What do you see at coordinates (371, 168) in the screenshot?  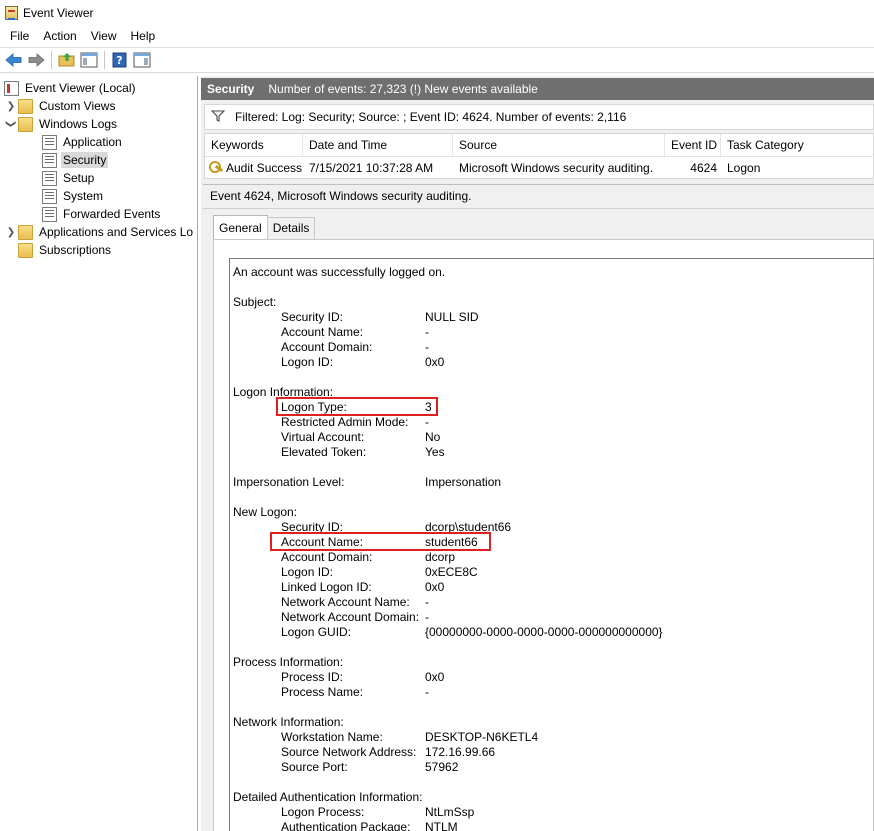 I see `cell-date-and-time: 7/15/2021 10:37:28 AM` at bounding box center [371, 168].